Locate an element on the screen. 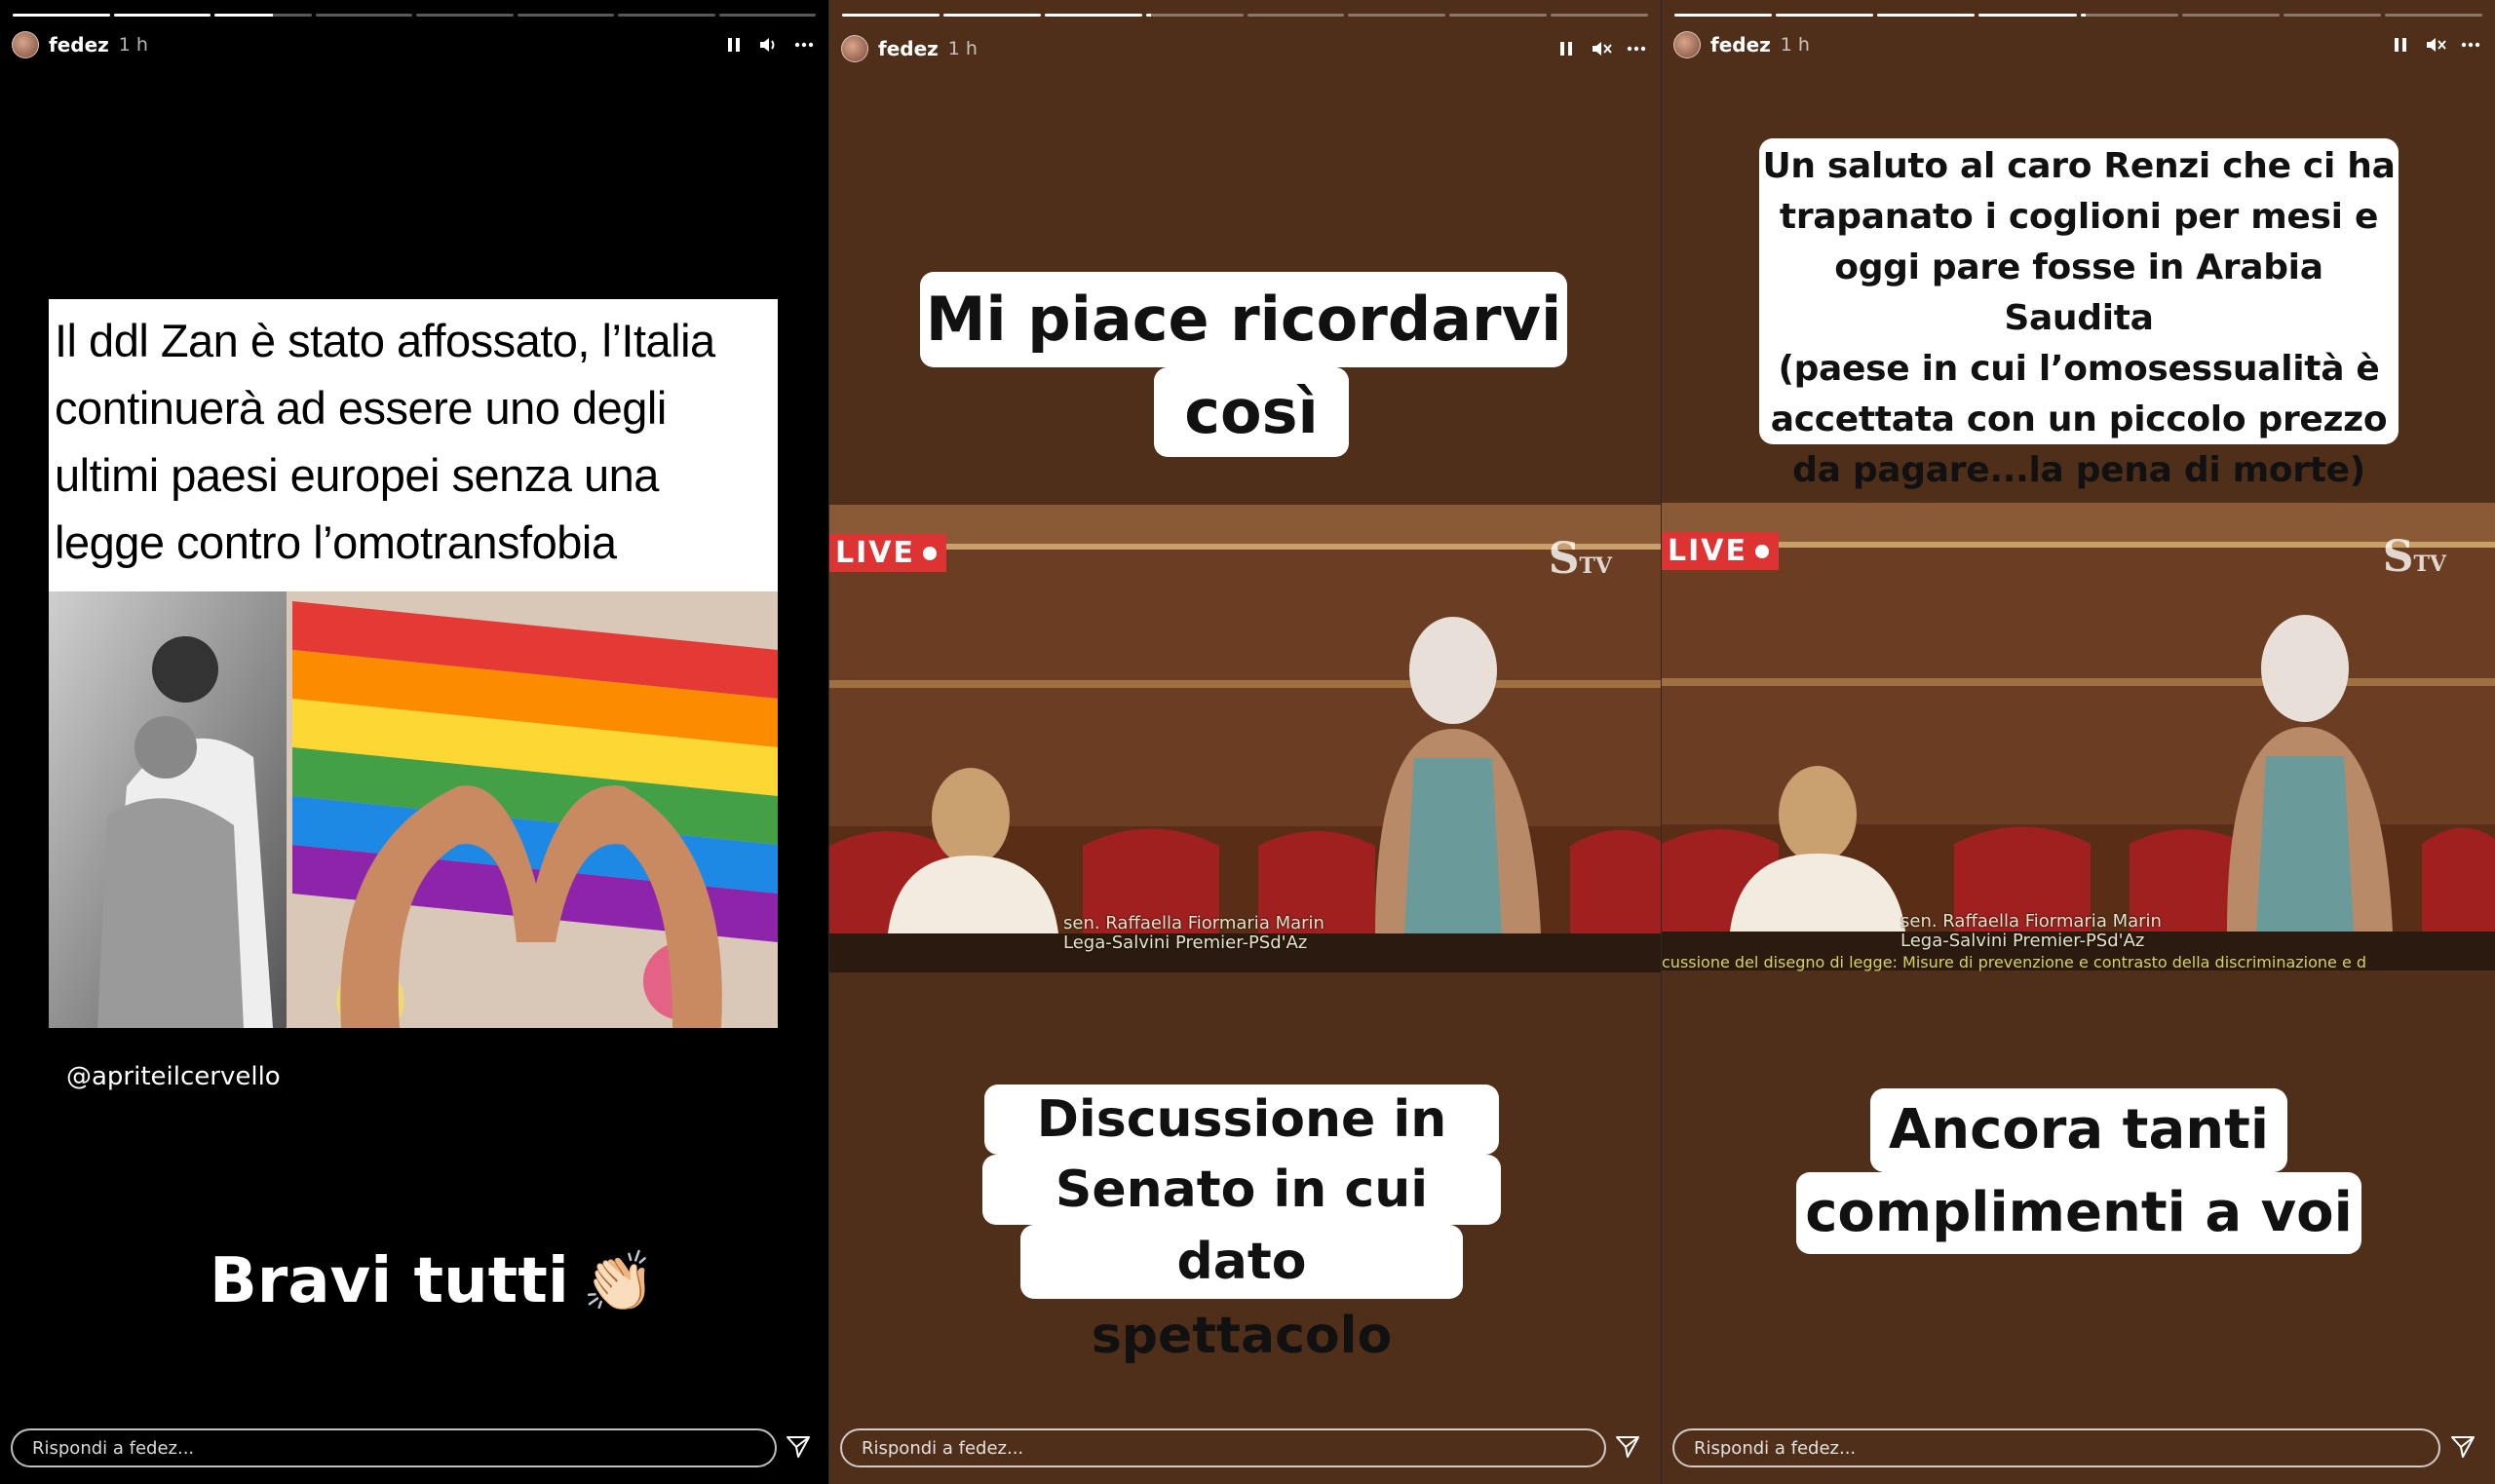  post-text-line: Il ddl Zan è stato affossato, l’Italia is located at coordinates (385, 340).